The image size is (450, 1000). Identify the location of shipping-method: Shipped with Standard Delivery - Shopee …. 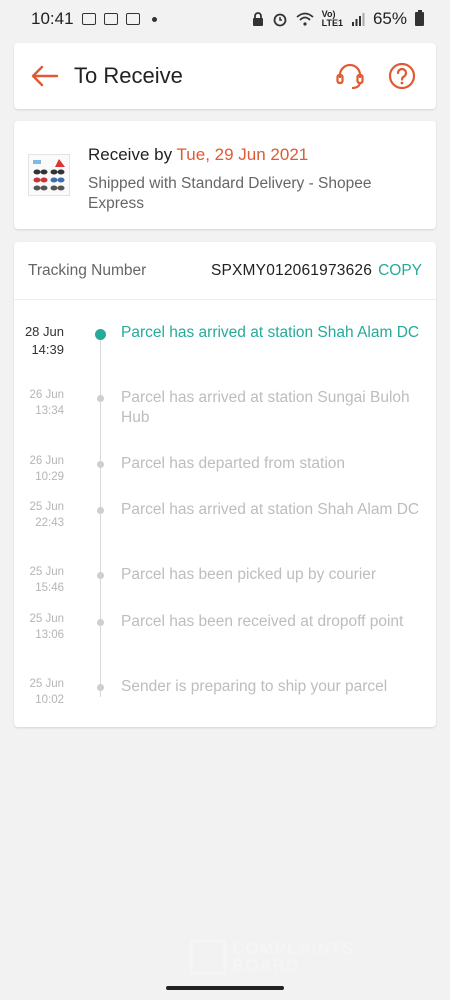
(230, 193).